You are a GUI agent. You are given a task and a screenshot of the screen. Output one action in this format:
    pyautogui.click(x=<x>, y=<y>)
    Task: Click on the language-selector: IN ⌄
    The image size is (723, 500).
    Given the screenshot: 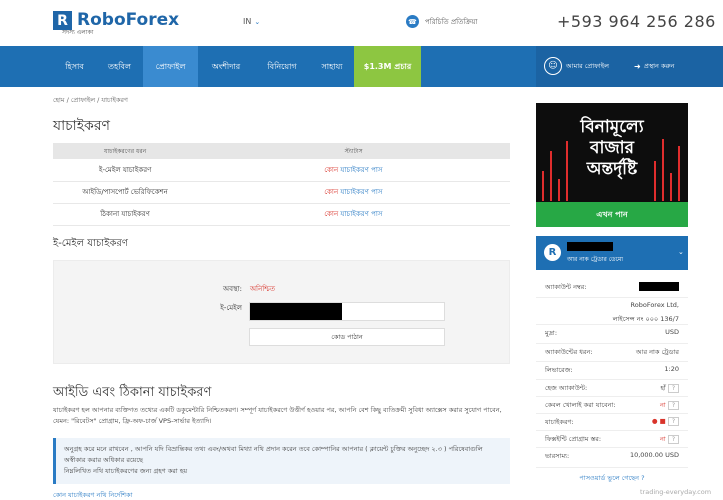 What is the action you would take?
    pyautogui.click(x=251, y=21)
    